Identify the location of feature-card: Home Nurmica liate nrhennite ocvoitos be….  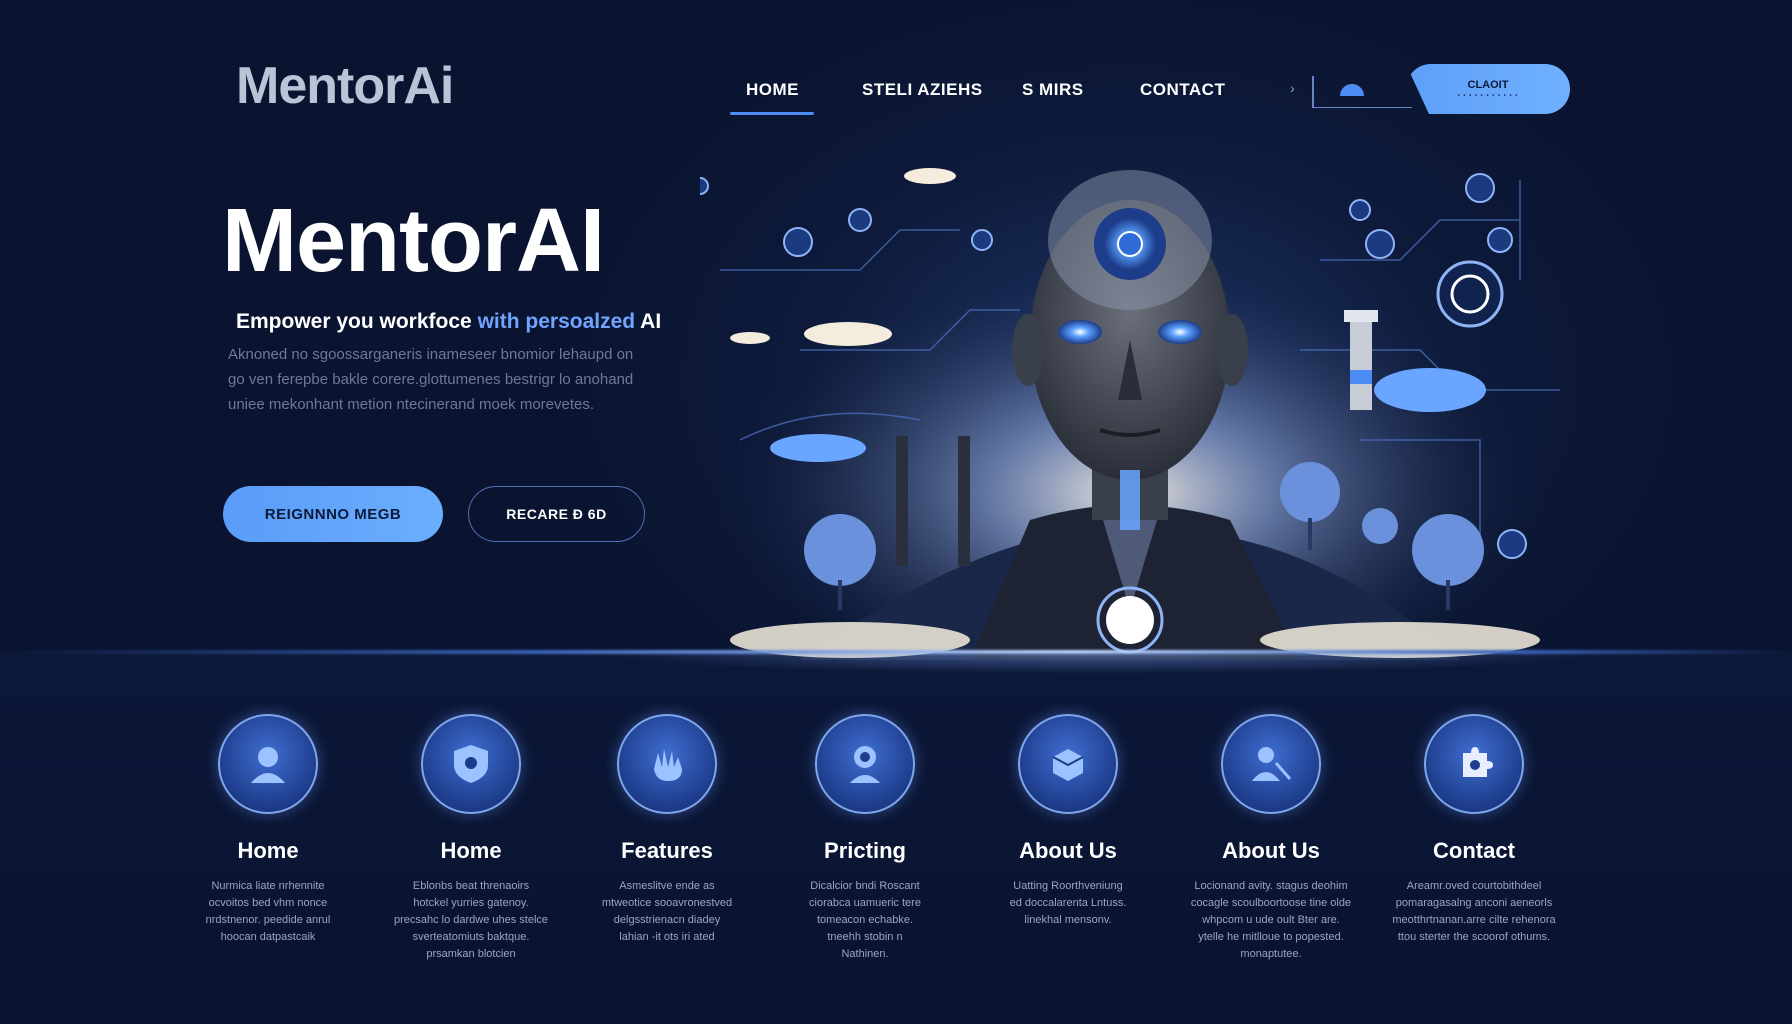
(268, 830).